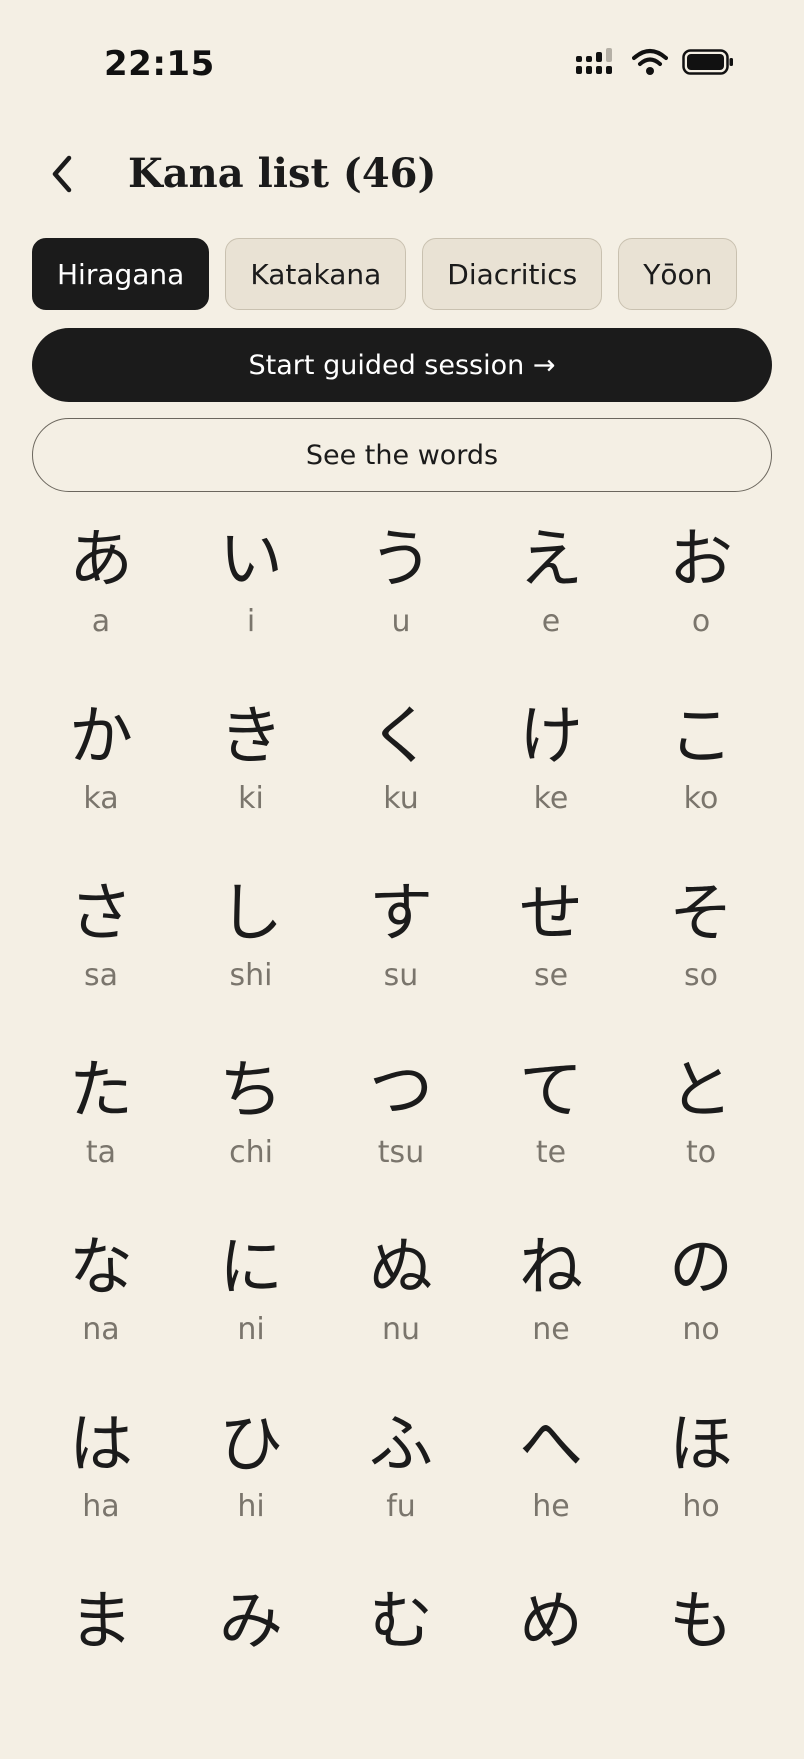 Image resolution: width=804 pixels, height=1759 pixels. I want to click on kana-cell: き ki, so click(251, 785).